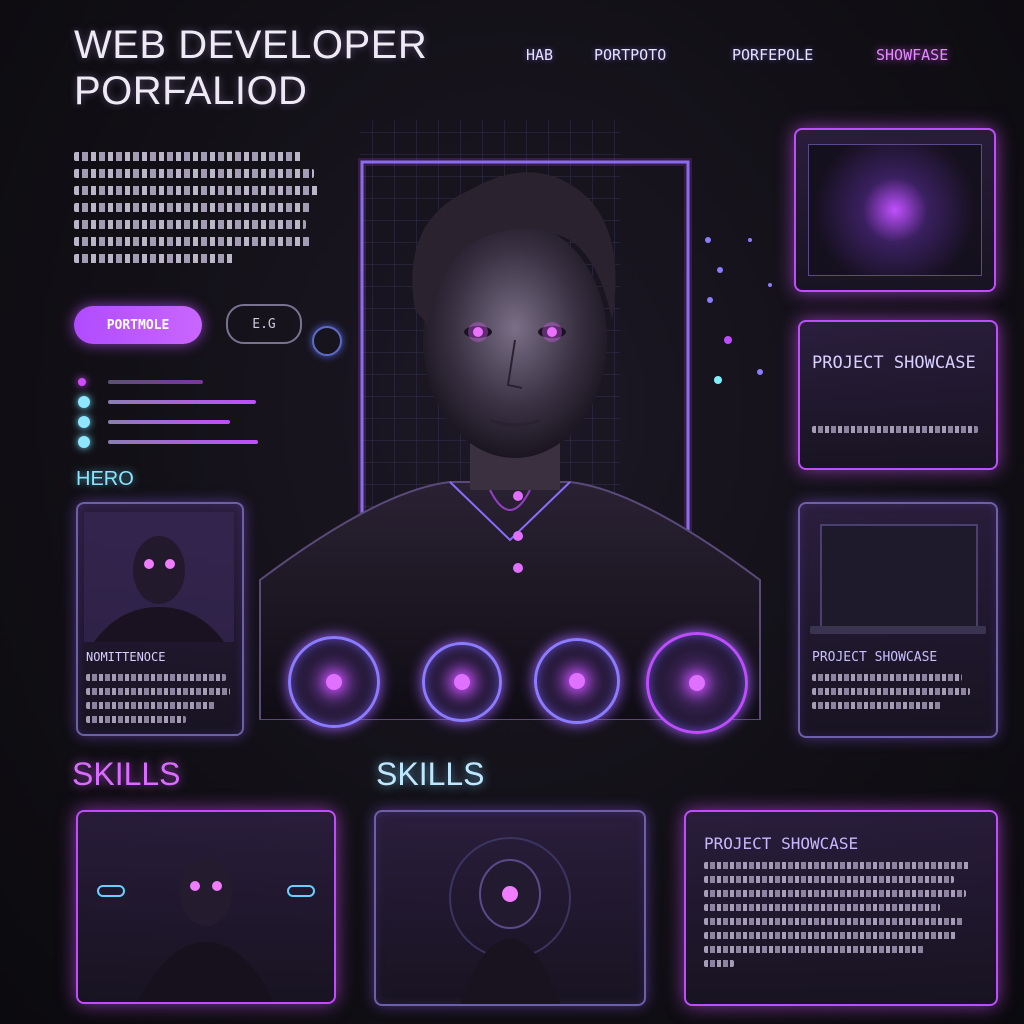 This screenshot has height=1024, width=1024. I want to click on preview-screen, so click(895, 210).